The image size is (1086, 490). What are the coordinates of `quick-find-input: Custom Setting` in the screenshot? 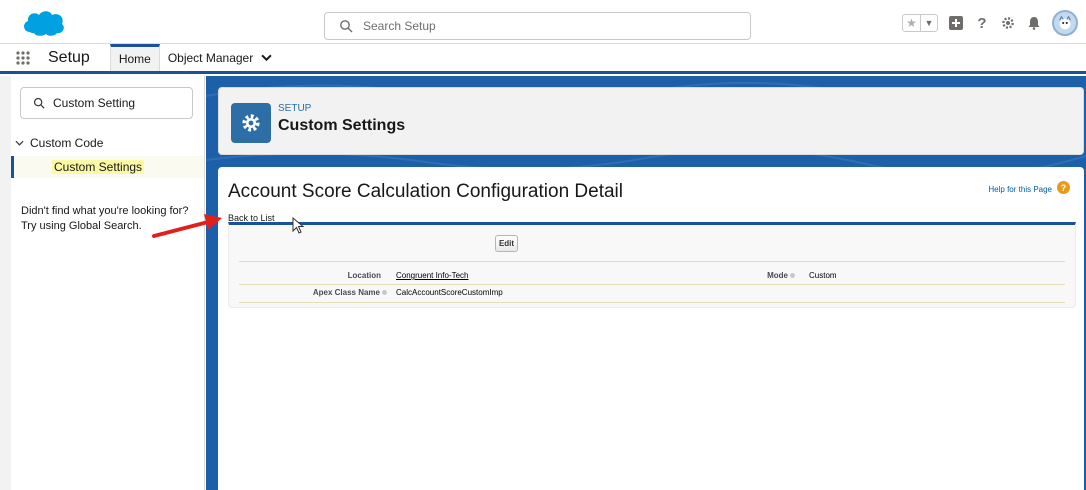 It's located at (106, 103).